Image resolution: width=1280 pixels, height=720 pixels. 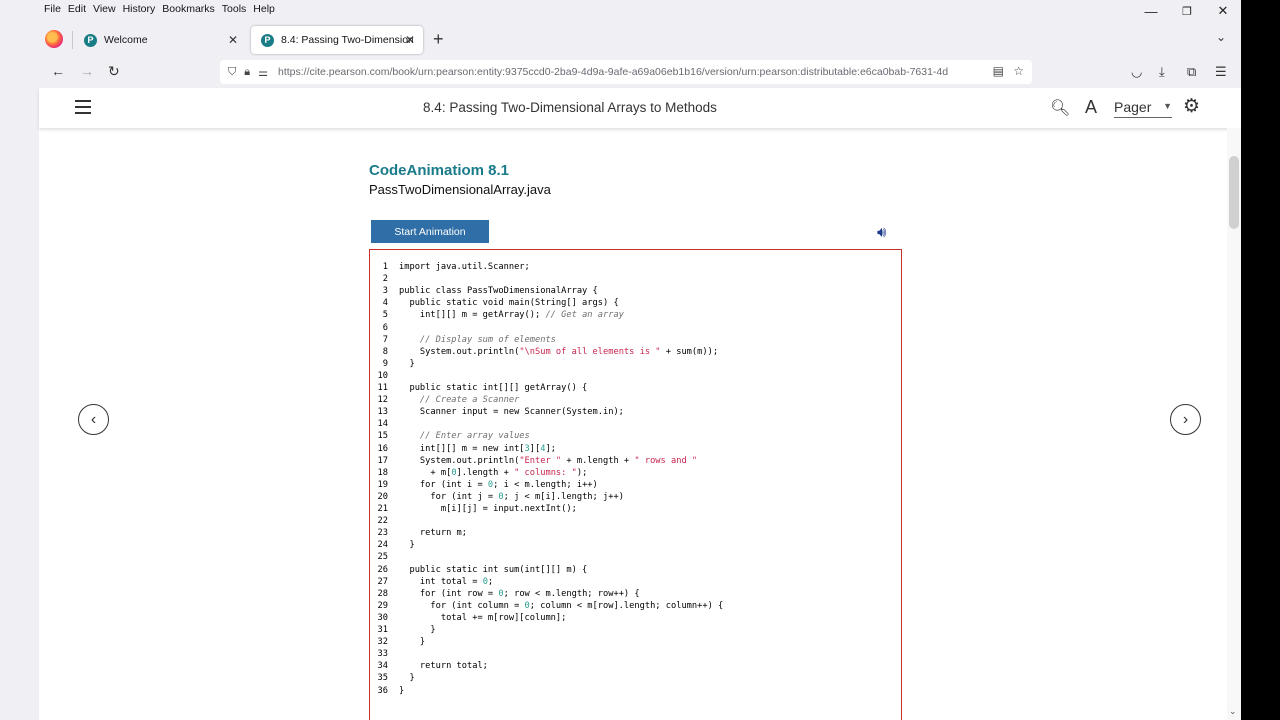 I want to click on code-line: 33, so click(x=384, y=654).